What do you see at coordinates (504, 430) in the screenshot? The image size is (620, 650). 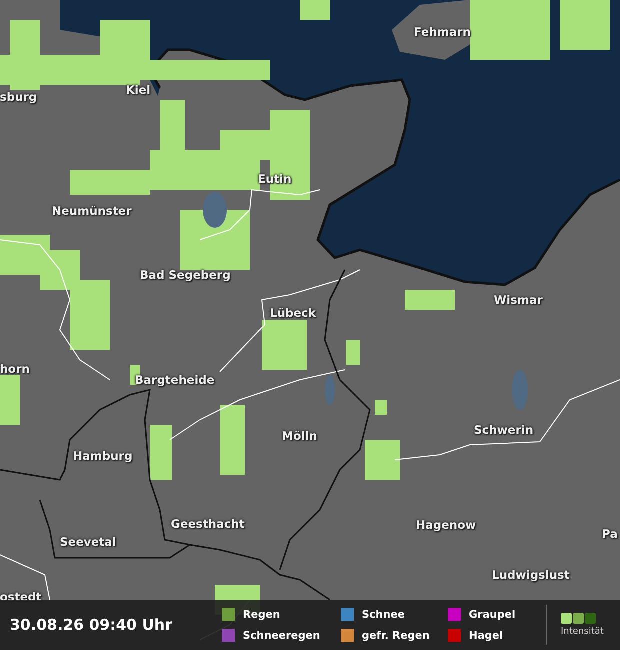 I see `city-label: Schwerin` at bounding box center [504, 430].